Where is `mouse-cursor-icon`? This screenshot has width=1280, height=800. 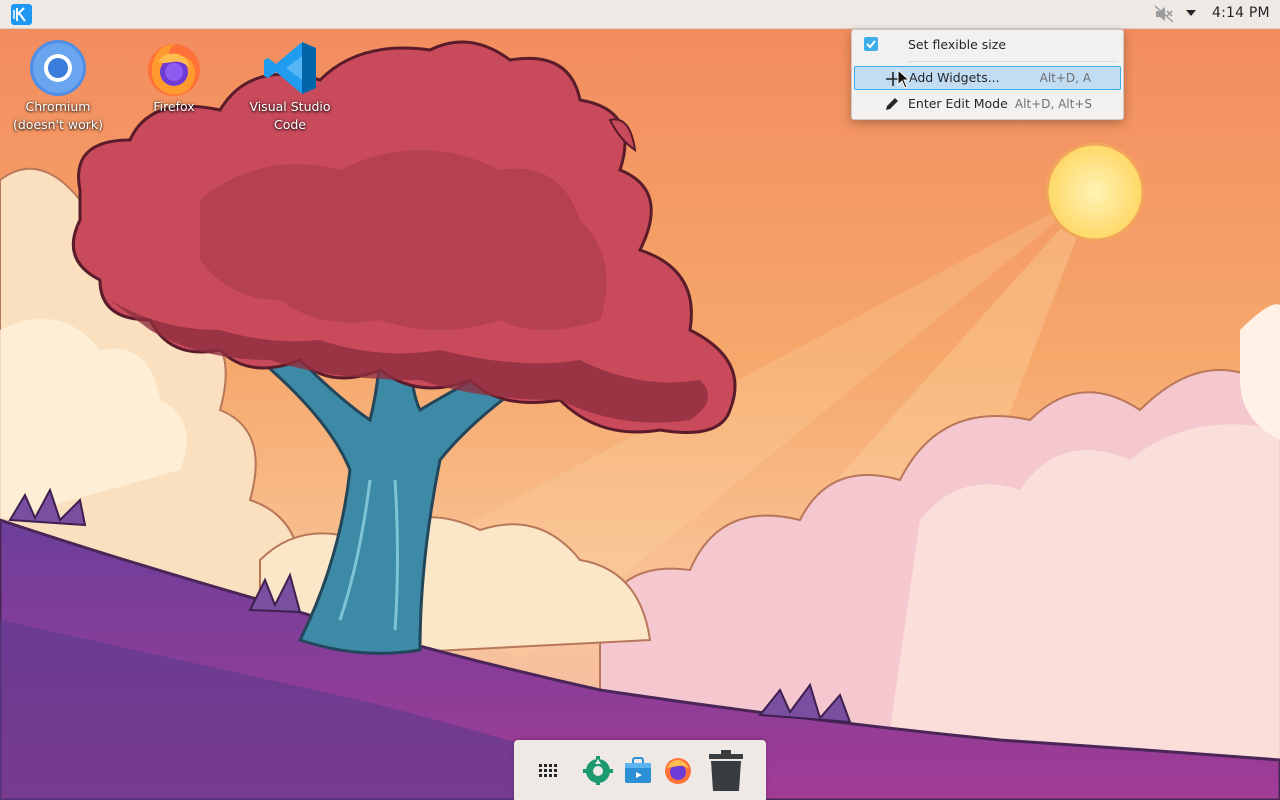
mouse-cursor-icon is located at coordinates (904, 79).